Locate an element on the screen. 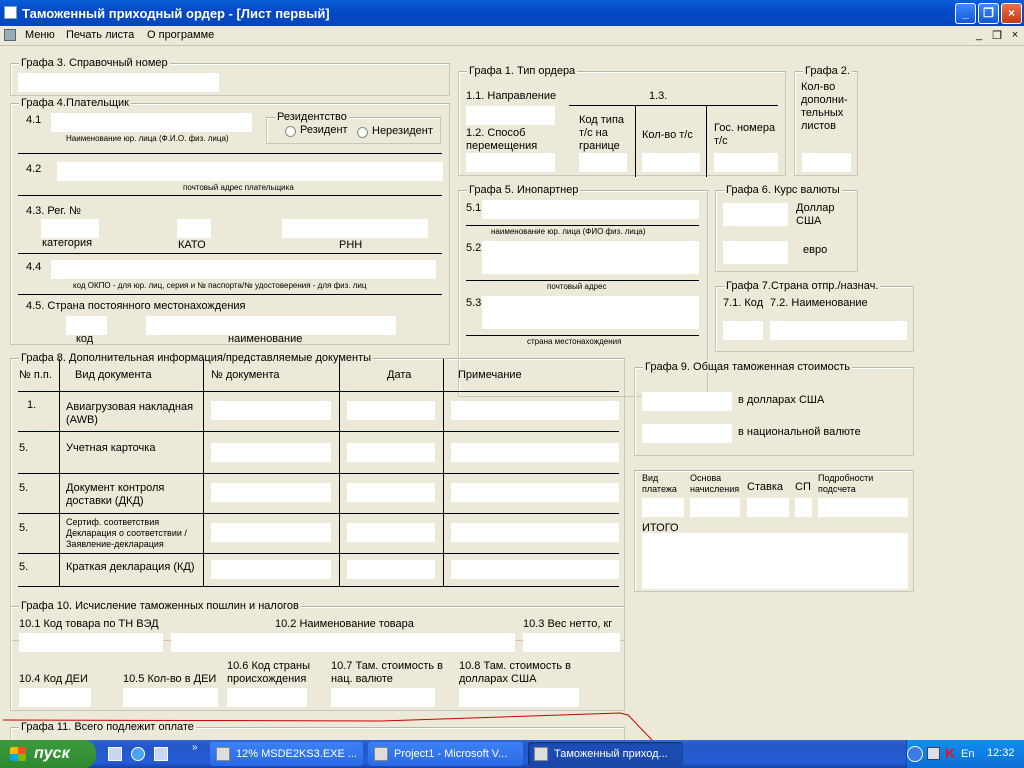 Image resolution: width=1024 pixels, height=768 pixels. task-icon is located at coordinates (381, 754).